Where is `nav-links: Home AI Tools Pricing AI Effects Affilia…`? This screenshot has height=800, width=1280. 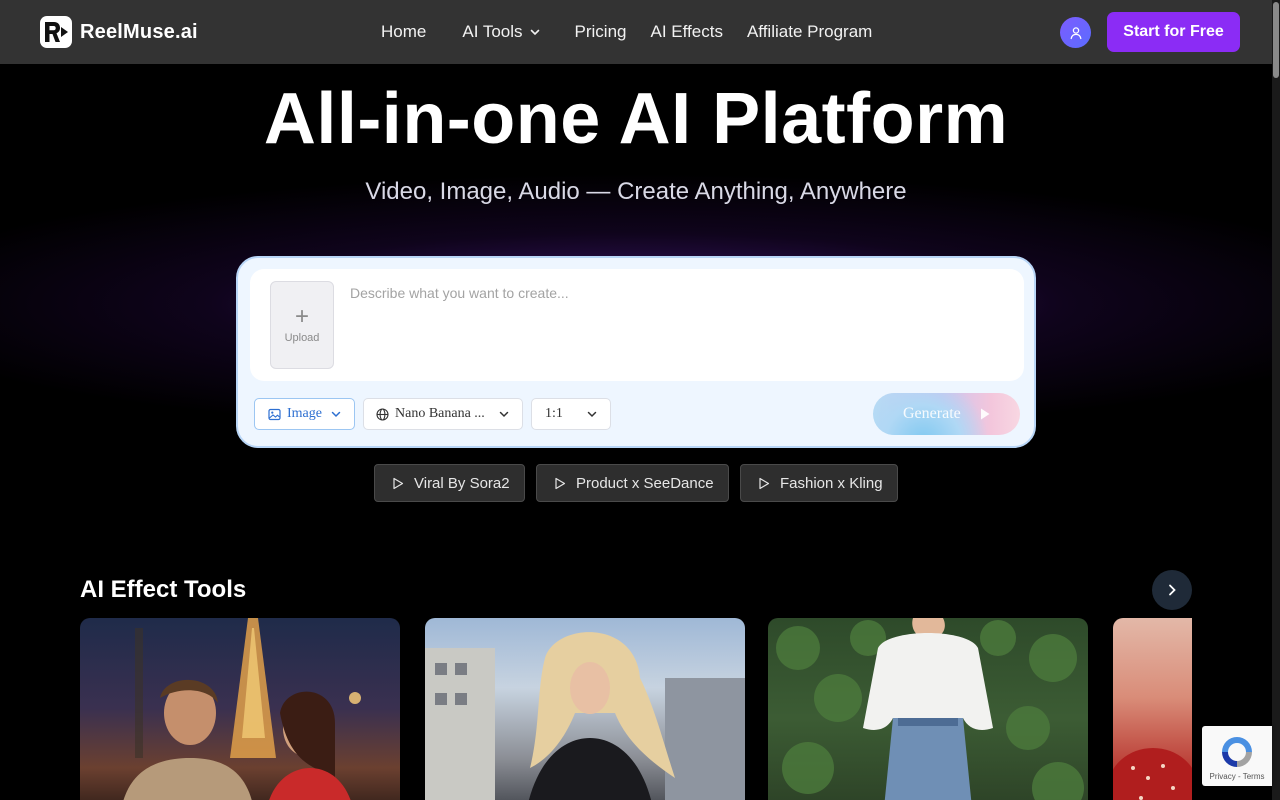 nav-links: Home AI Tools Pricing AI Effects Affilia… is located at coordinates (626, 32).